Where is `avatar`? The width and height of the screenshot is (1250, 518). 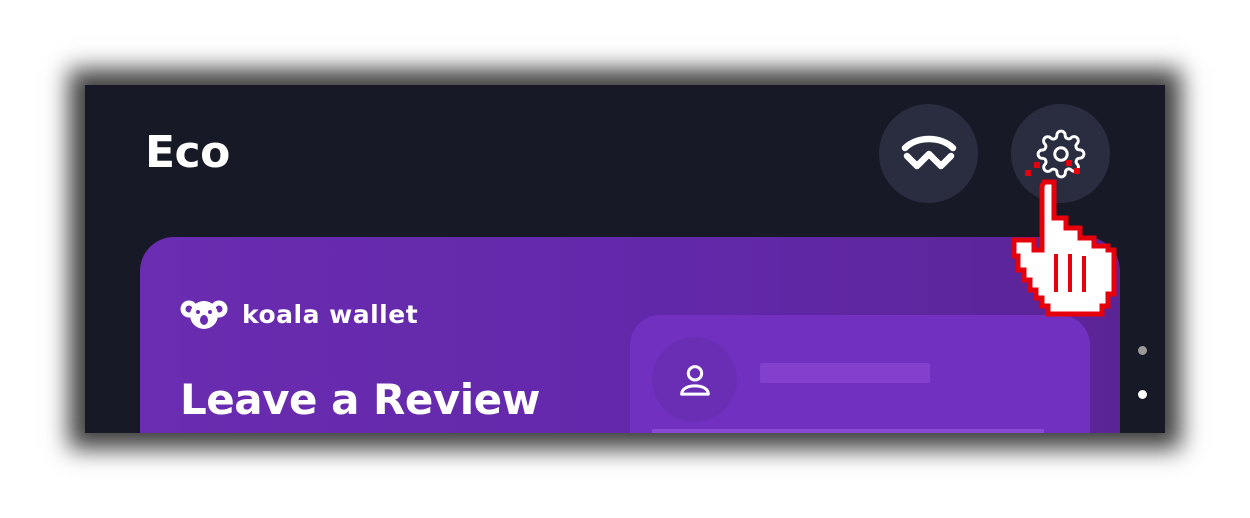
avatar is located at coordinates (694, 379).